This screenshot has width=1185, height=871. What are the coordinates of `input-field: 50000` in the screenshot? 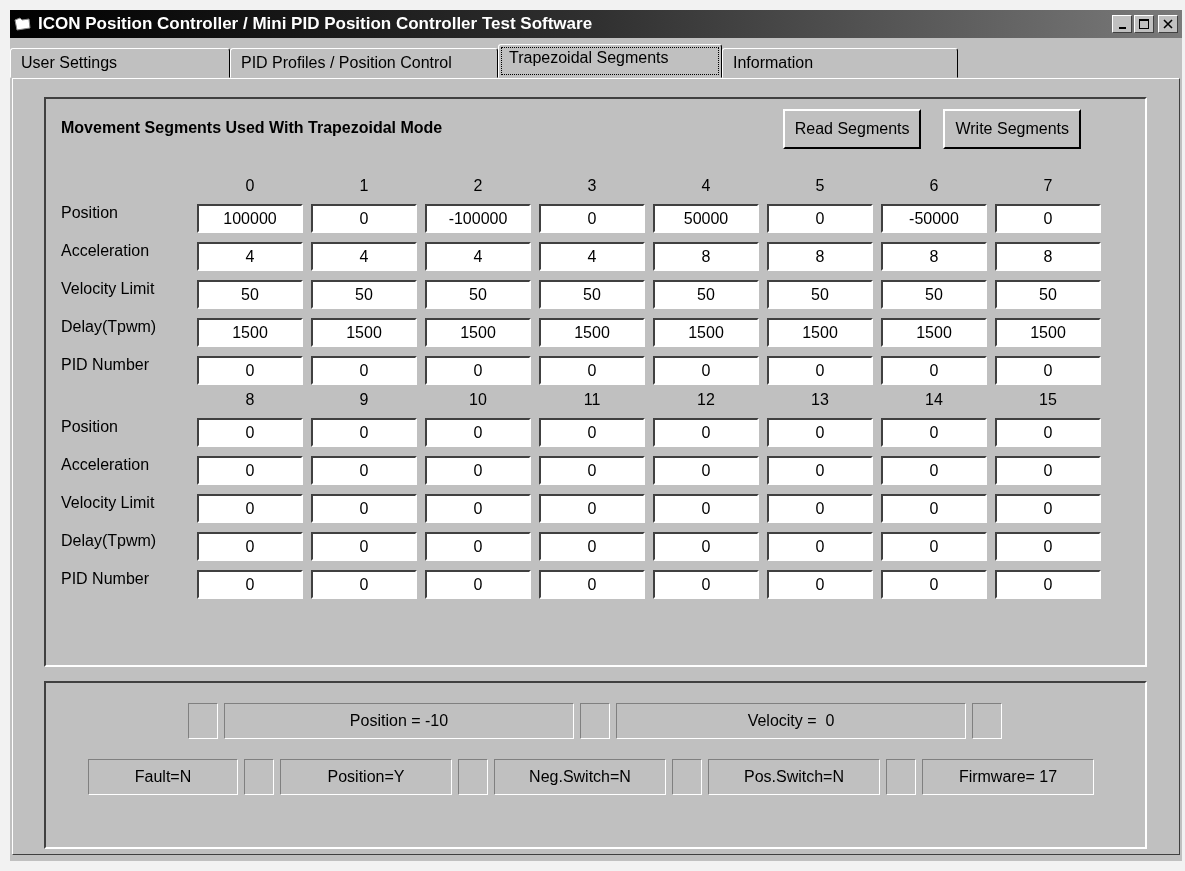 It's located at (706, 218).